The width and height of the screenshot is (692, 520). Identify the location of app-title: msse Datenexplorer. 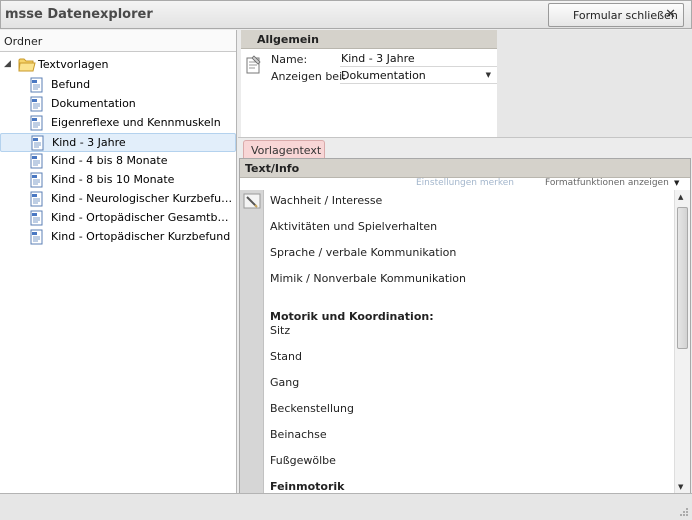
(79, 14).